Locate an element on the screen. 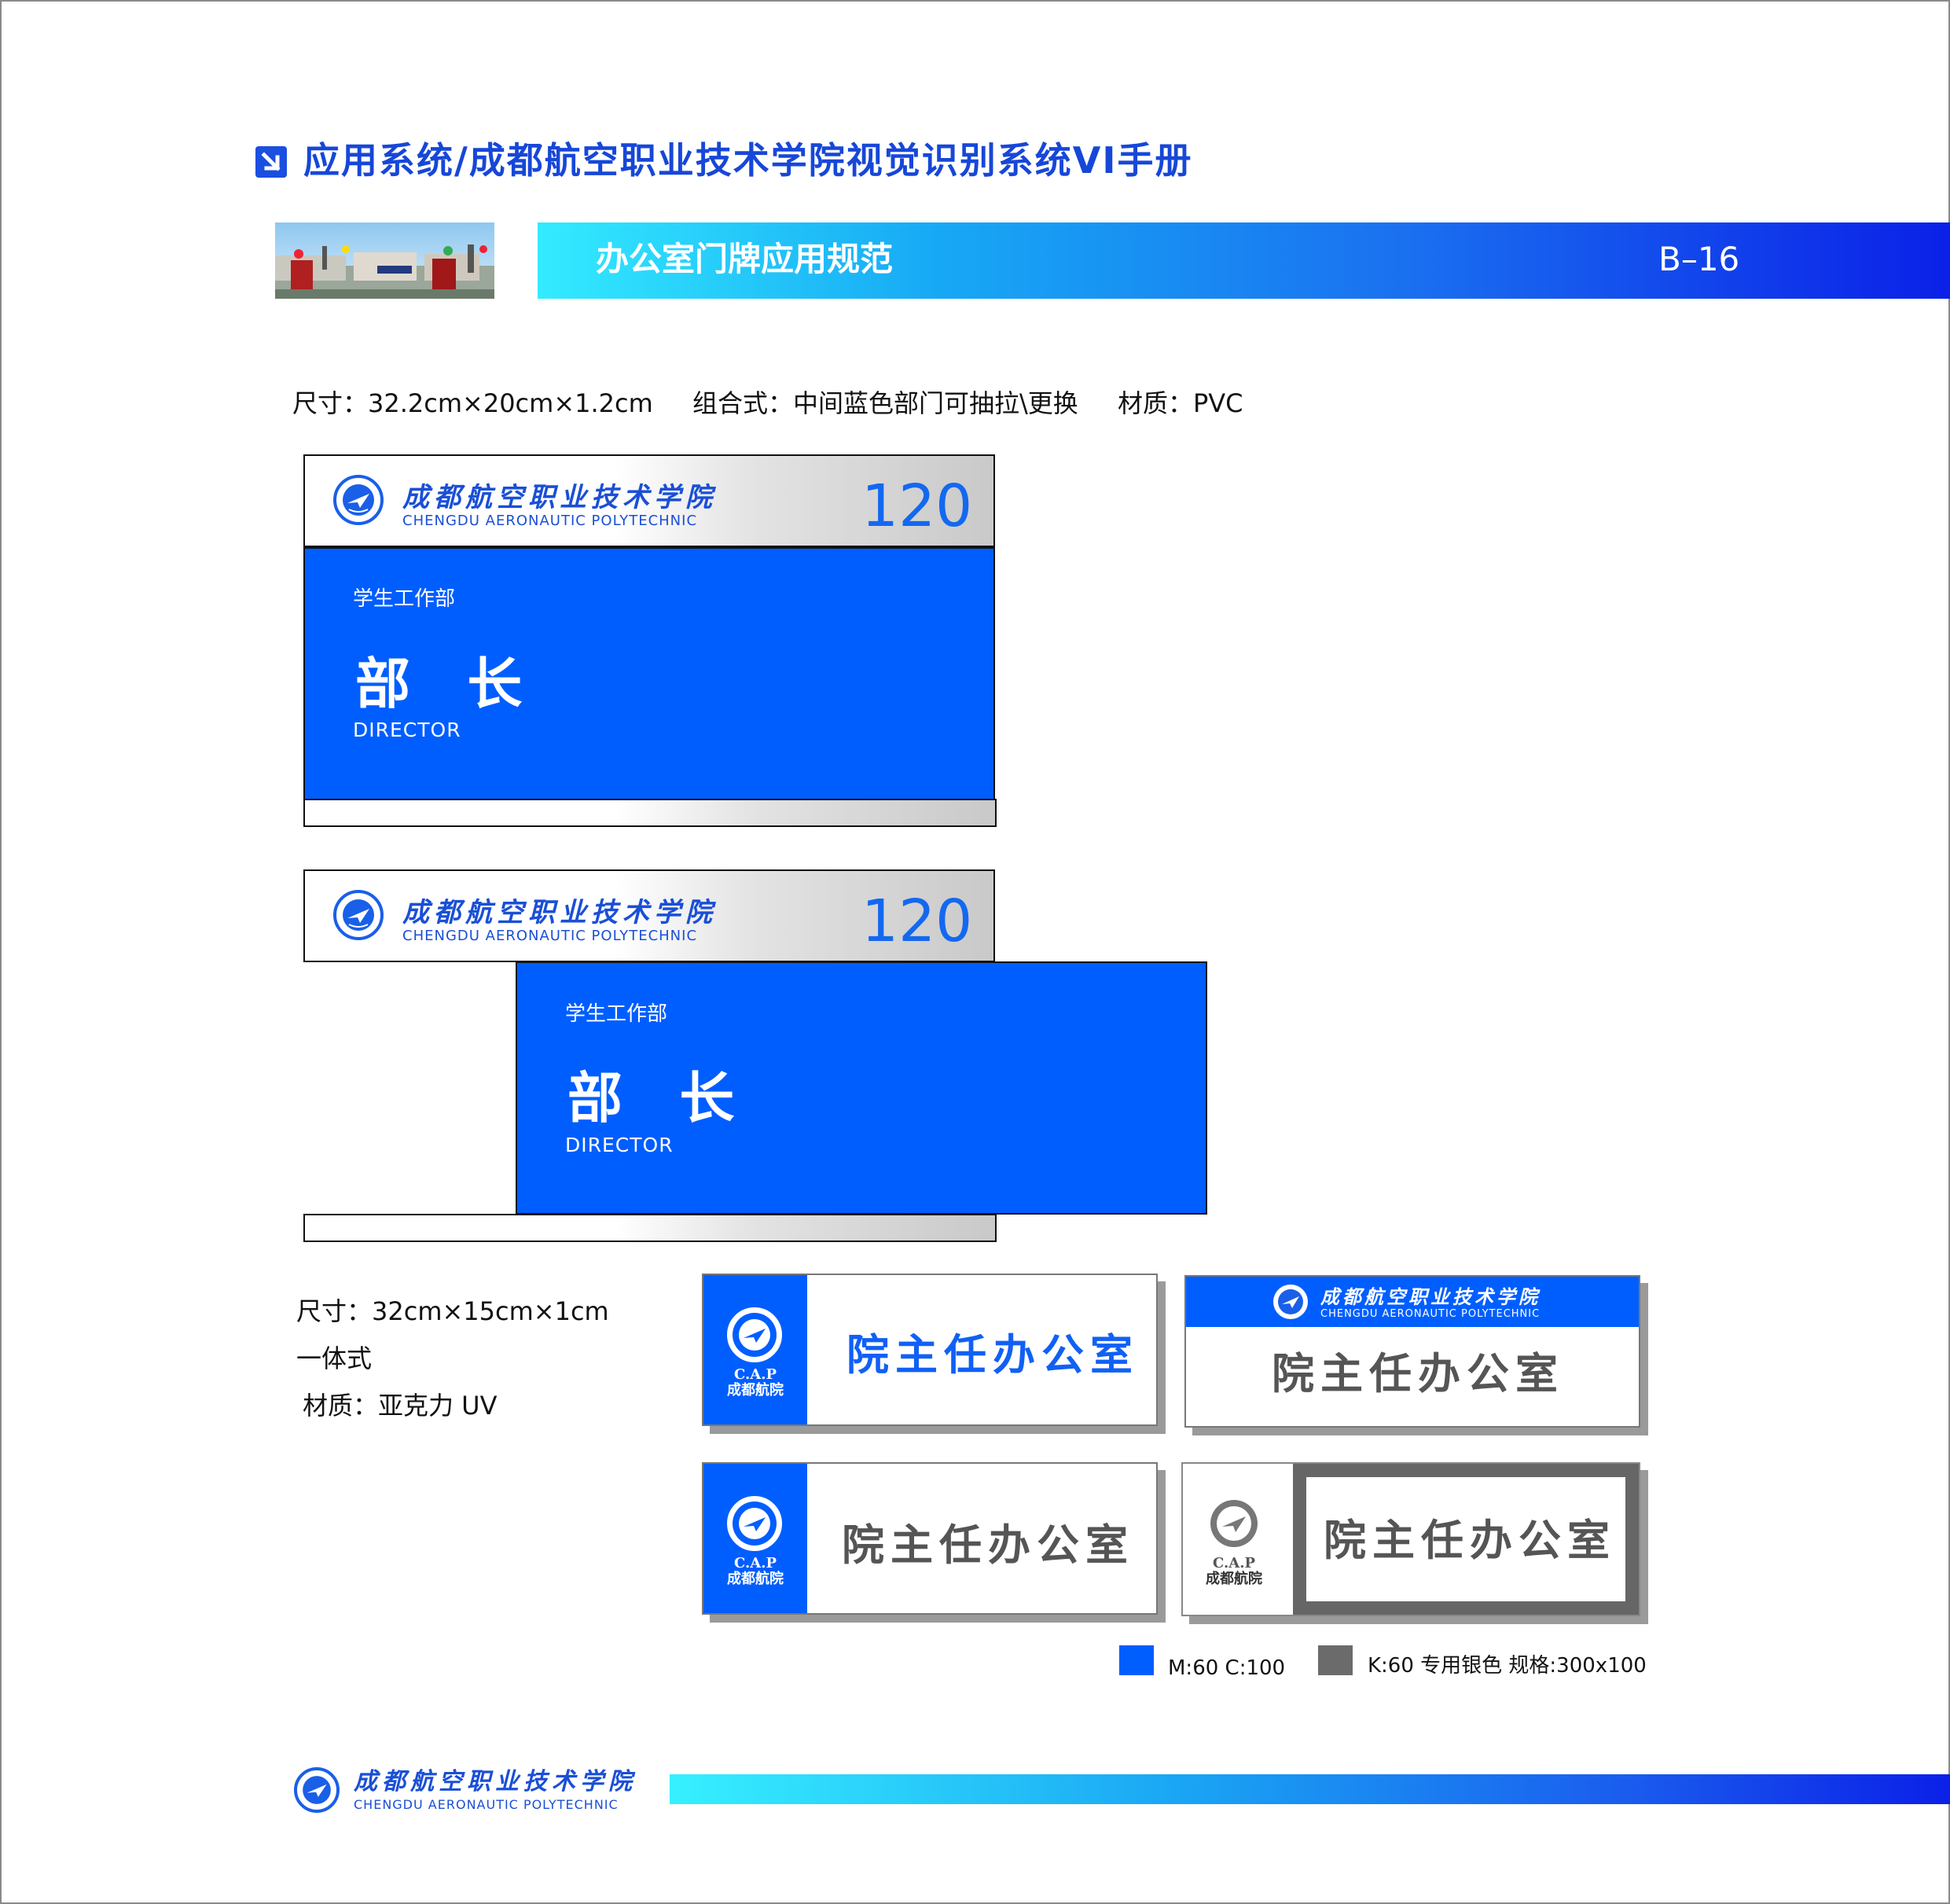  color-swatch-blue is located at coordinates (1137, 1660).